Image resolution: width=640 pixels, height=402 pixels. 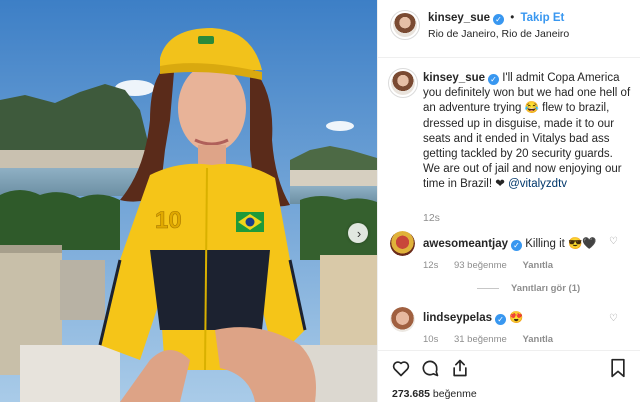 What do you see at coordinates (537, 265) in the screenshot?
I see `comment-1-reply-button: Yanıtla` at bounding box center [537, 265].